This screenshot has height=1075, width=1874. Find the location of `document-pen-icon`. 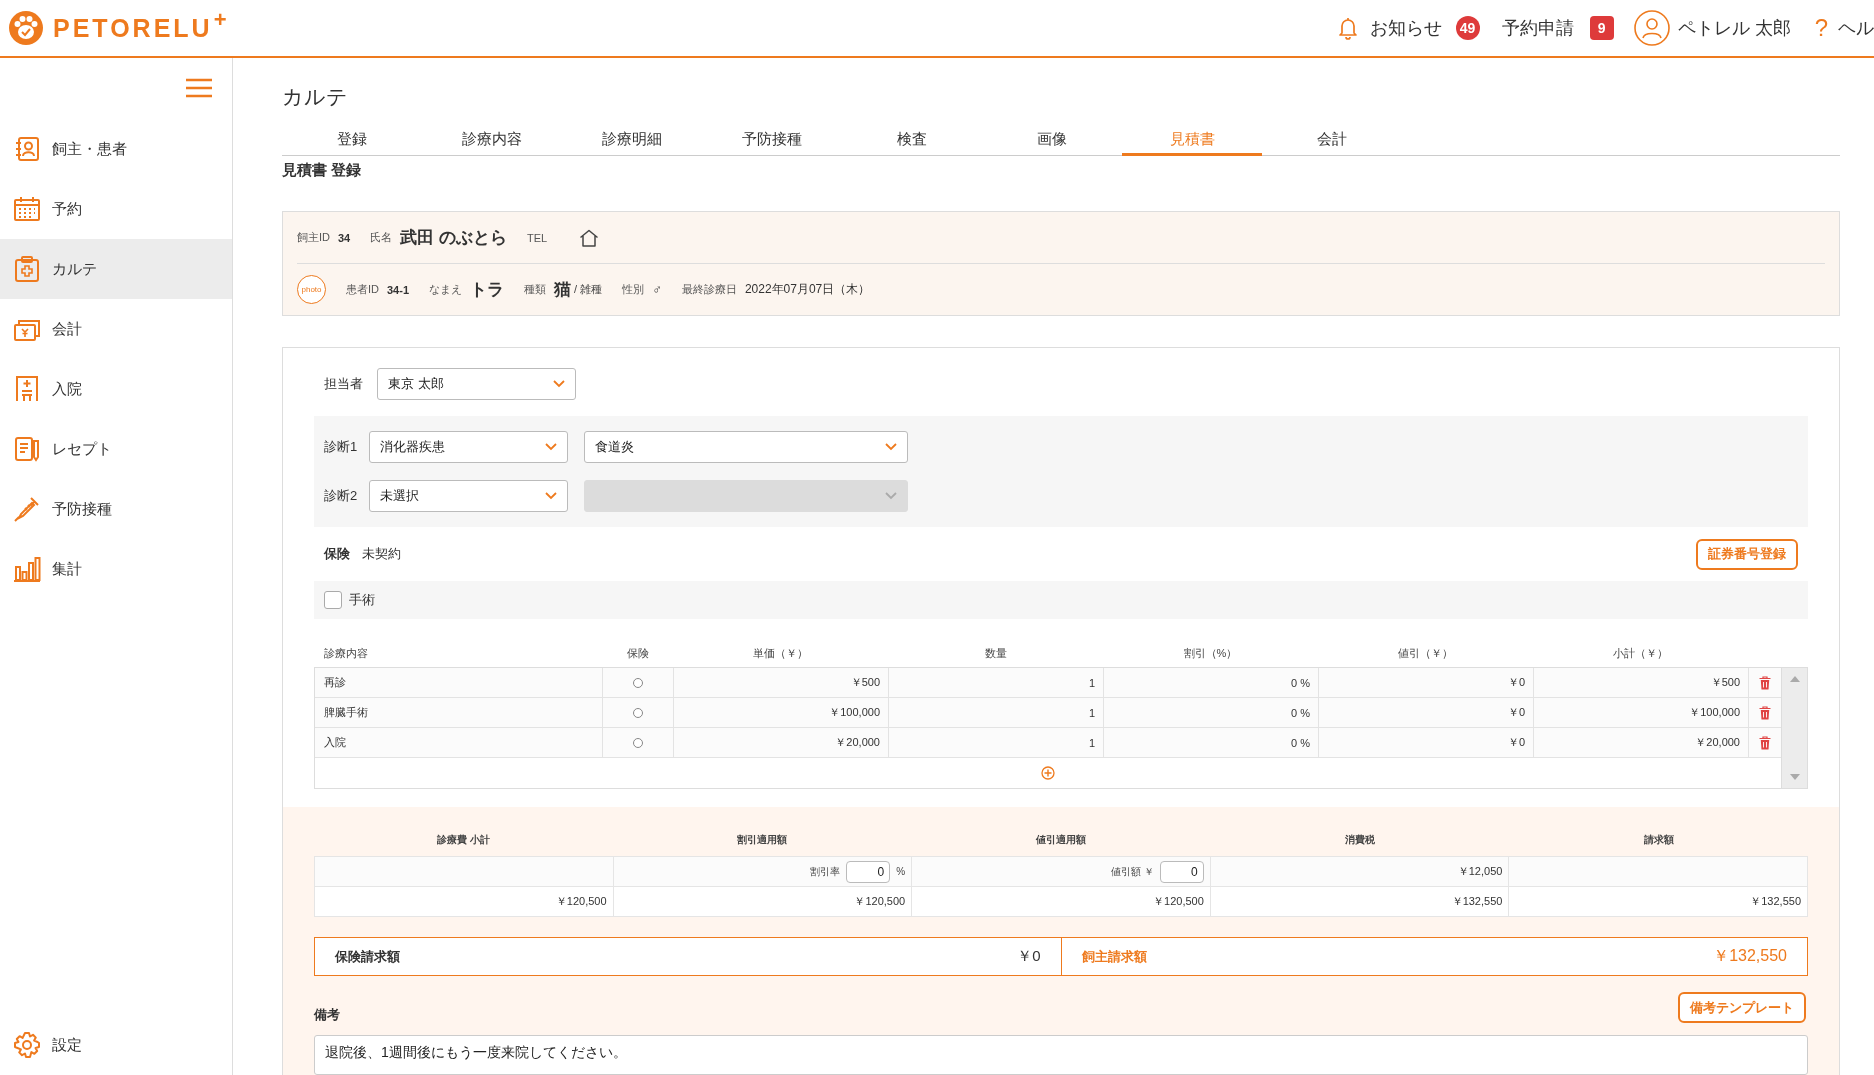

document-pen-icon is located at coordinates (27, 449).